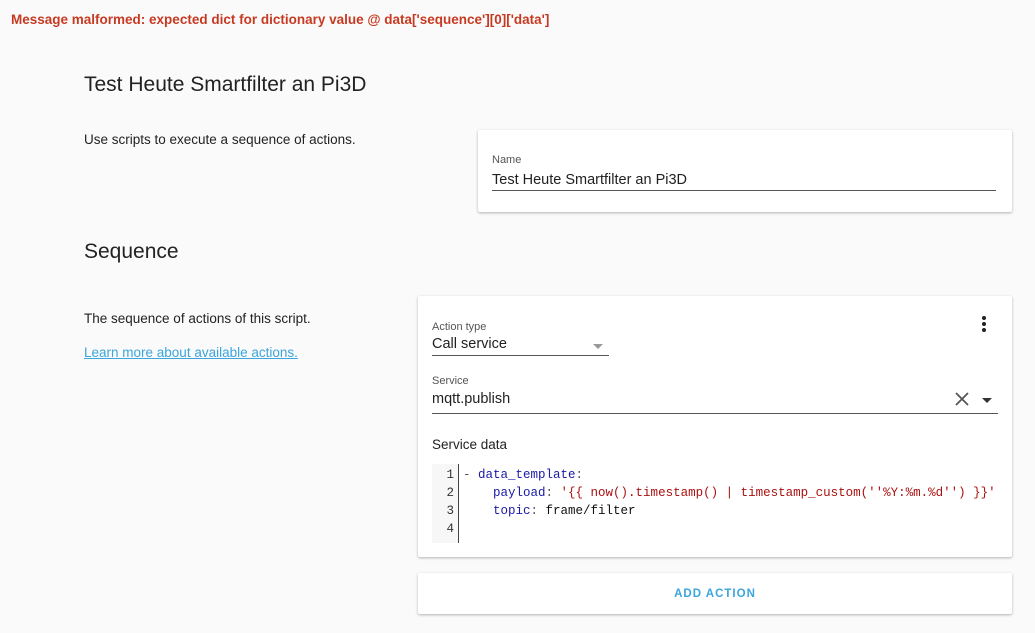  Describe the element at coordinates (450, 511) in the screenshot. I see `line-number: 3` at that location.